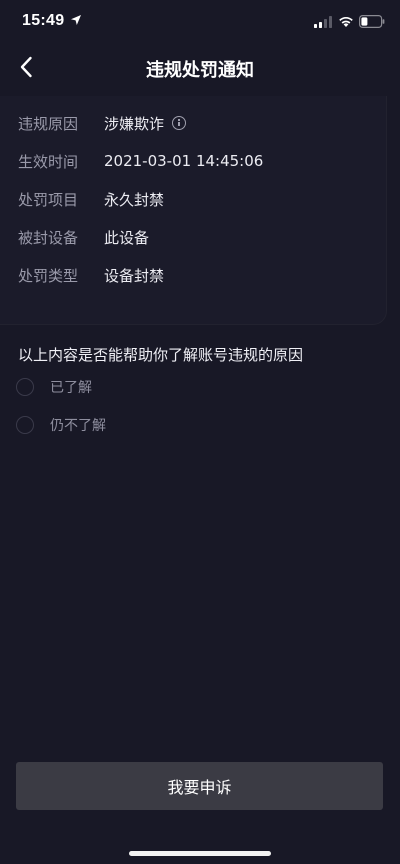  What do you see at coordinates (83, 237) in the screenshot?
I see `info-row-banned-device: 被封设备 此设备` at bounding box center [83, 237].